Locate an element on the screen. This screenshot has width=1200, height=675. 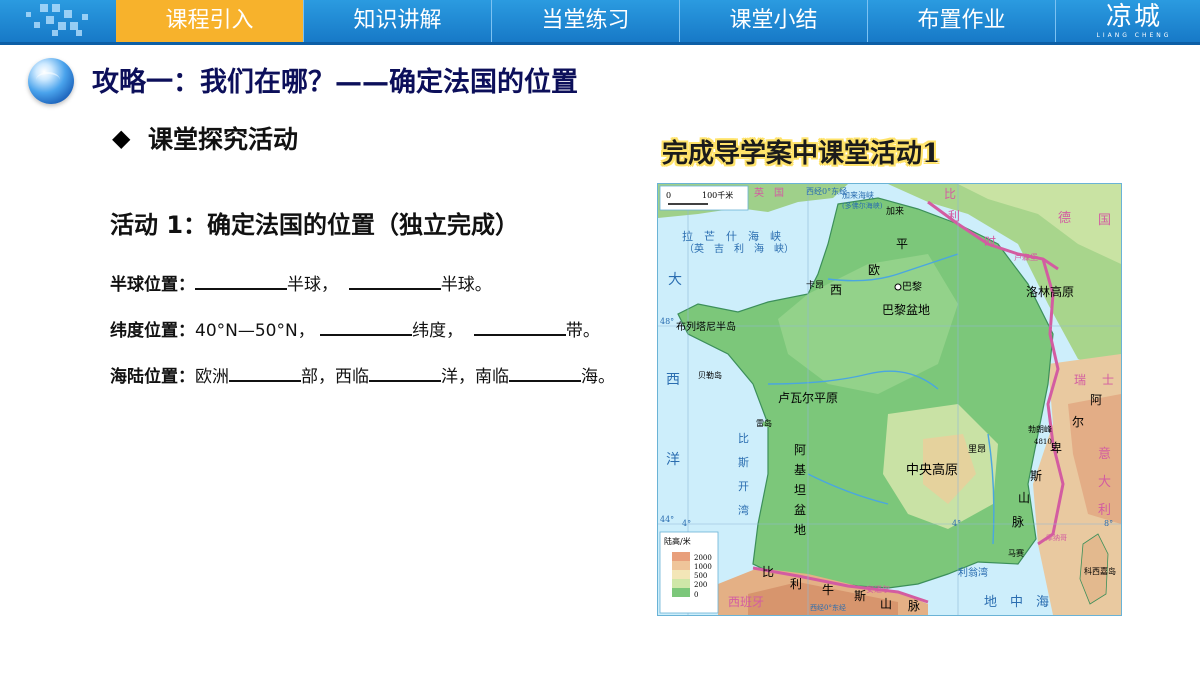
row-text: 带。 is located at coordinates (582, 331).